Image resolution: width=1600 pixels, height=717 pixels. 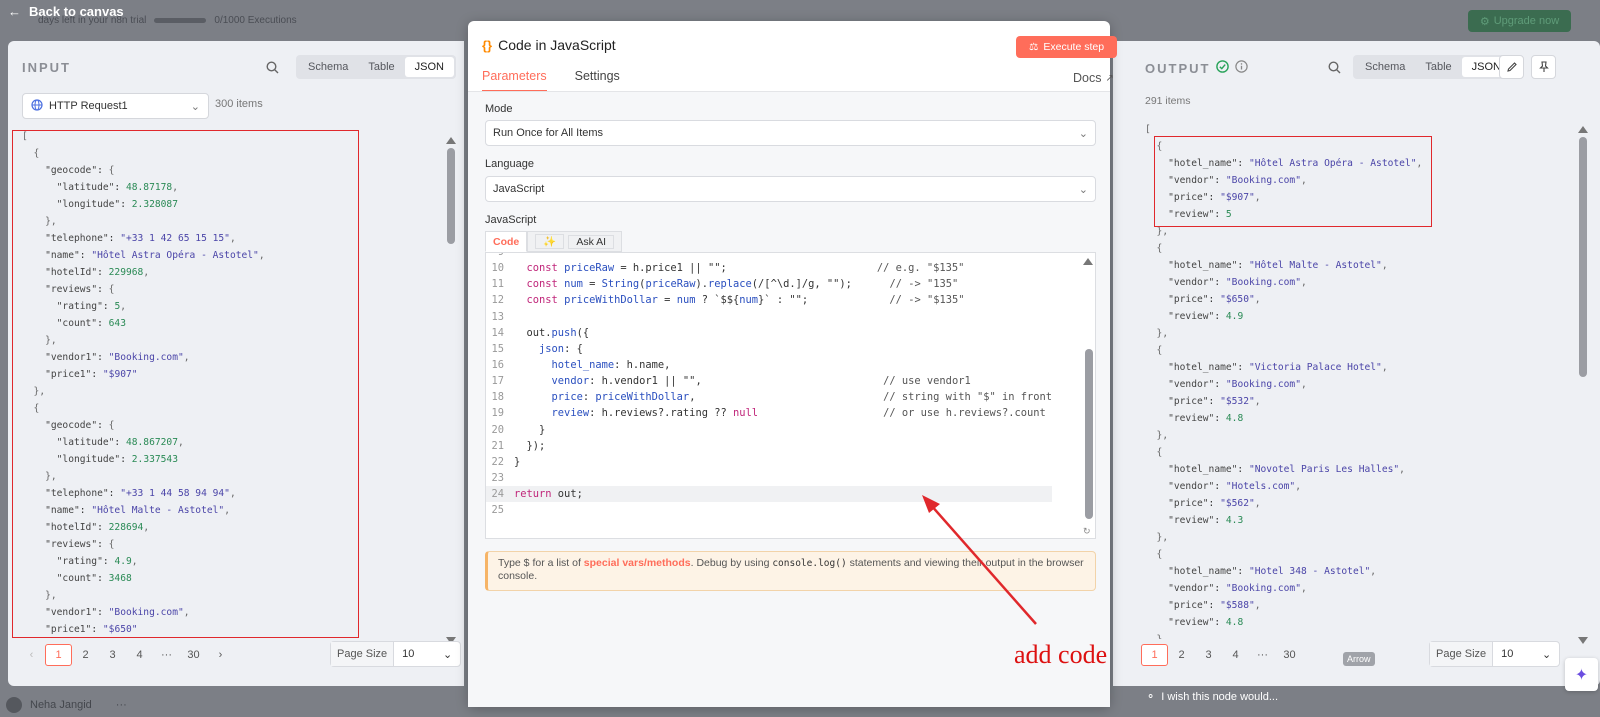 What do you see at coordinates (769, 446) in the screenshot?
I see `code-line: 21 });` at bounding box center [769, 446].